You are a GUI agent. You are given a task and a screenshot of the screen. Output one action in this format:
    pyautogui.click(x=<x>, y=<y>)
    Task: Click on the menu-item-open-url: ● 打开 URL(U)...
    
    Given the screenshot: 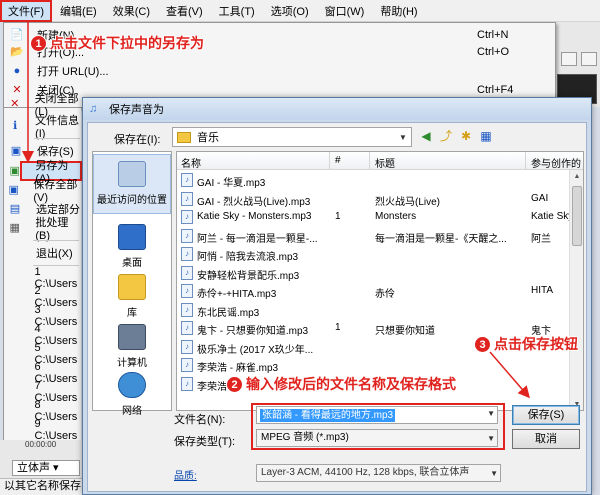 What is the action you would take?
    pyautogui.click(x=280, y=70)
    